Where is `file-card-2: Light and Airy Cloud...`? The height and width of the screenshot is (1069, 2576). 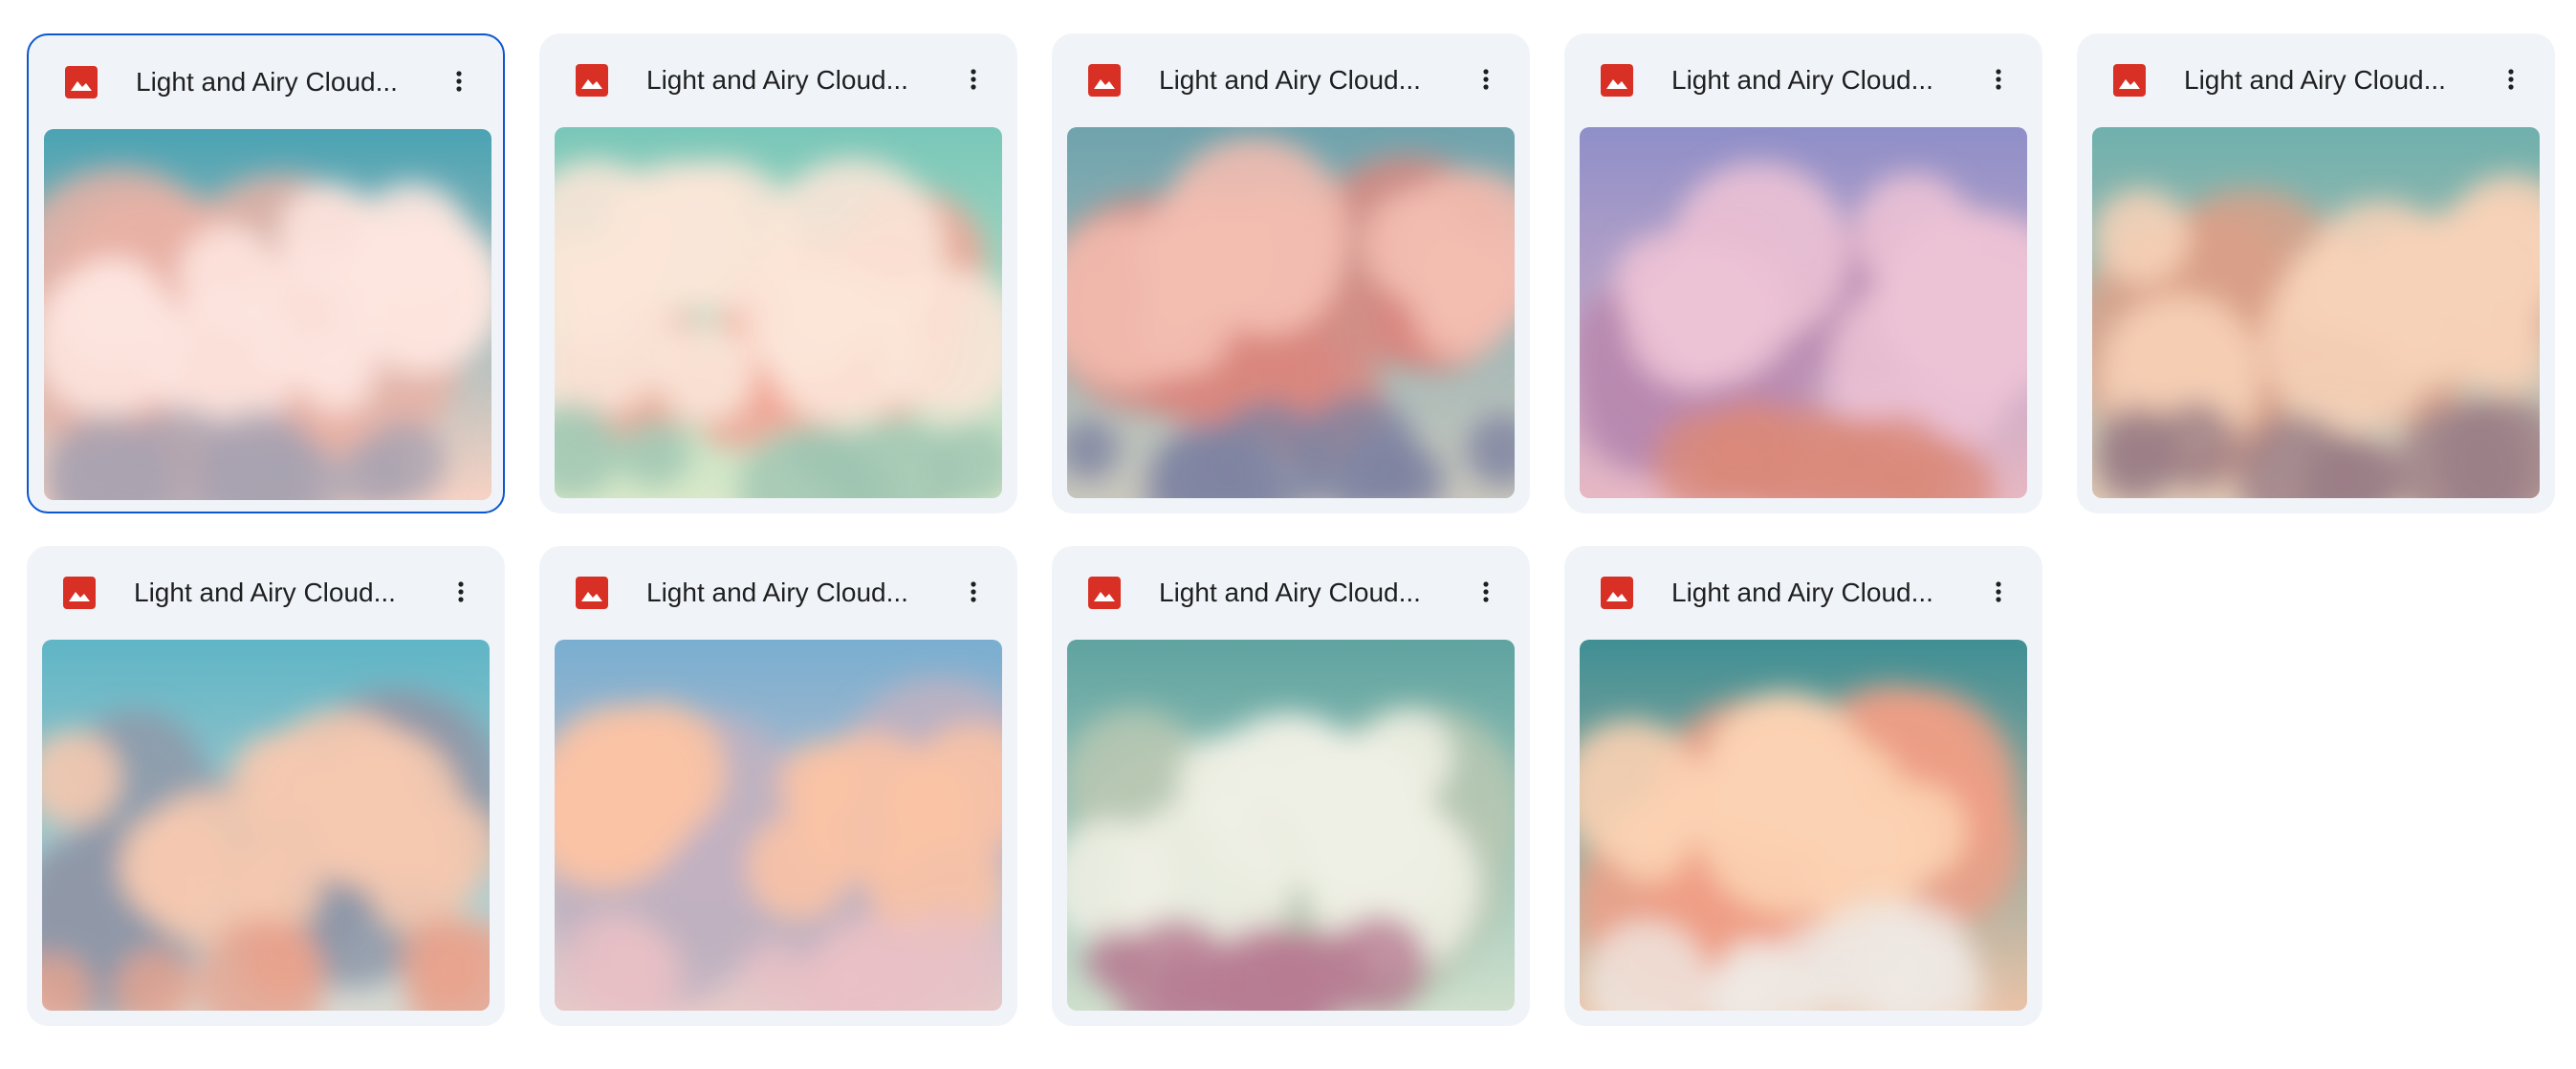 file-card-2: Light and Airy Cloud... is located at coordinates (778, 273).